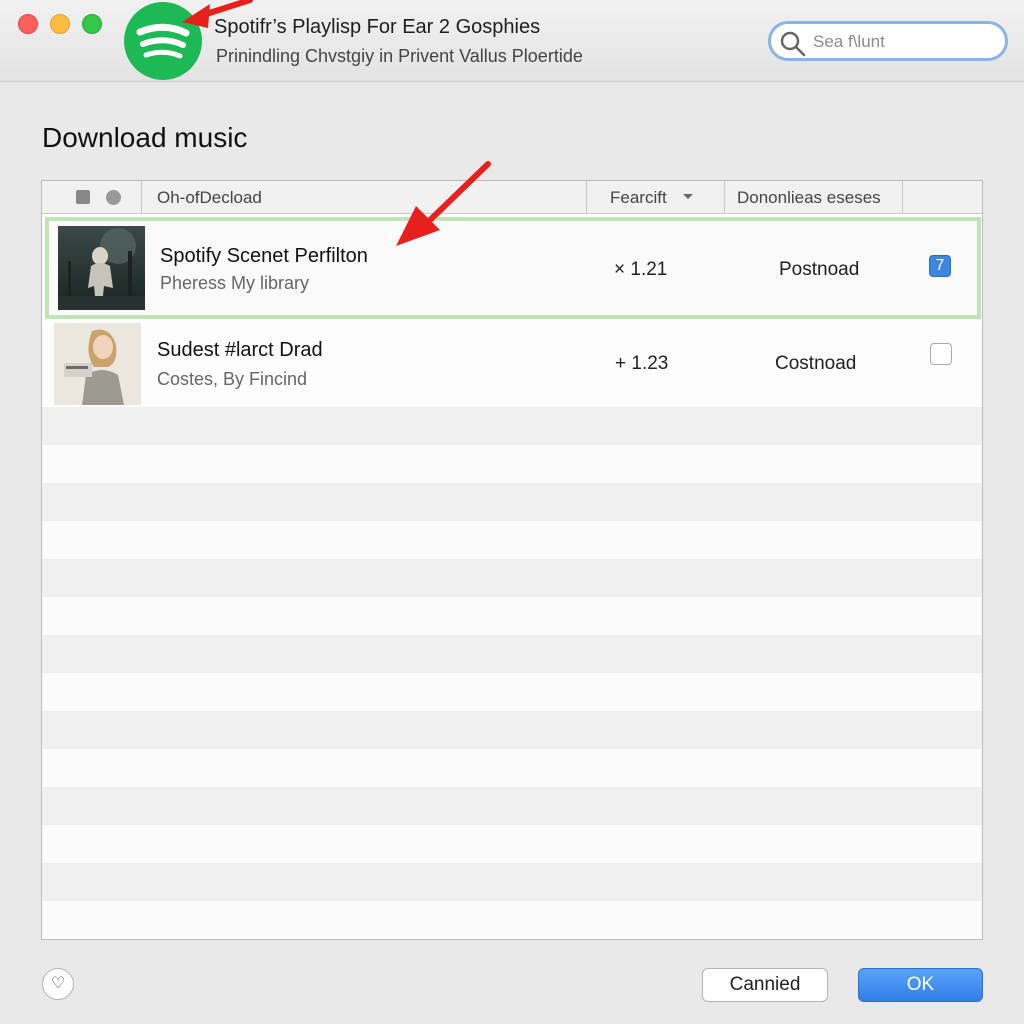 Image resolution: width=1024 pixels, height=1024 pixels. I want to click on track-title: Sudest #larct Drad, so click(240, 350).